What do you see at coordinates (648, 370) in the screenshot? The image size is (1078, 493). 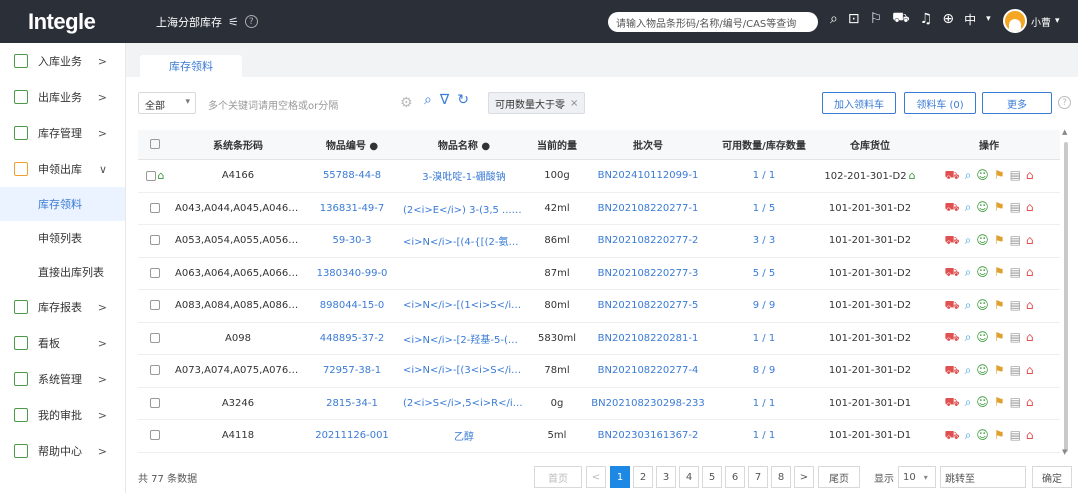 I see `cell-batch-number: BN202108220277-4` at bounding box center [648, 370].